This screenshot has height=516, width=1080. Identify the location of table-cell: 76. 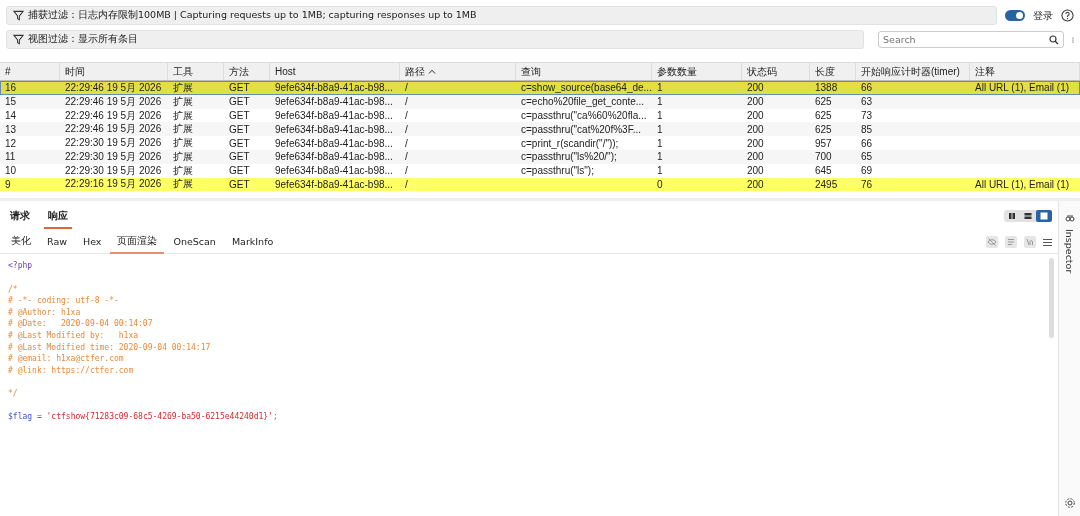
(867, 184).